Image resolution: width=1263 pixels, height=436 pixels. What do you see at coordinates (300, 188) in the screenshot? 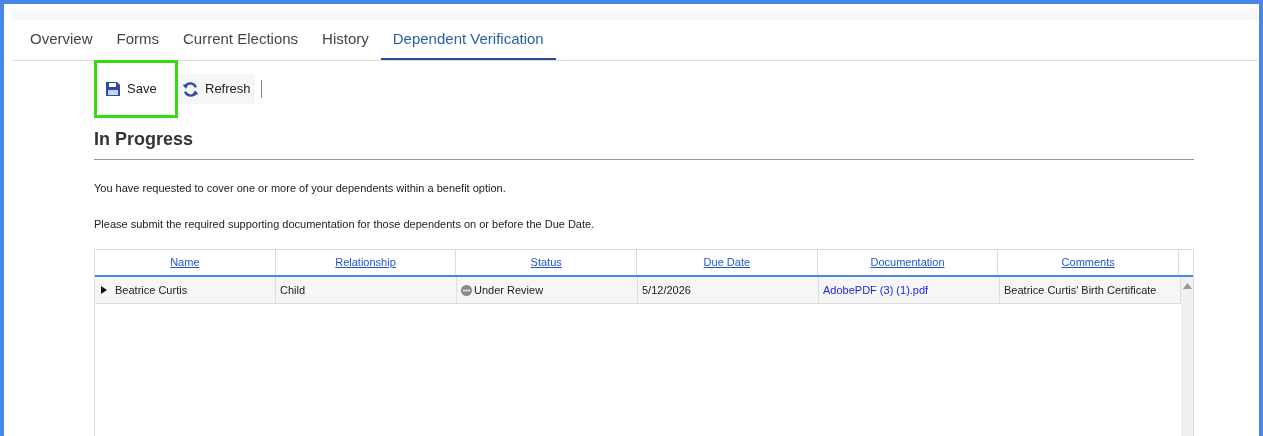
I see `instruction-text: You have requested to cover one or more of your dependents within a benefit option.` at bounding box center [300, 188].